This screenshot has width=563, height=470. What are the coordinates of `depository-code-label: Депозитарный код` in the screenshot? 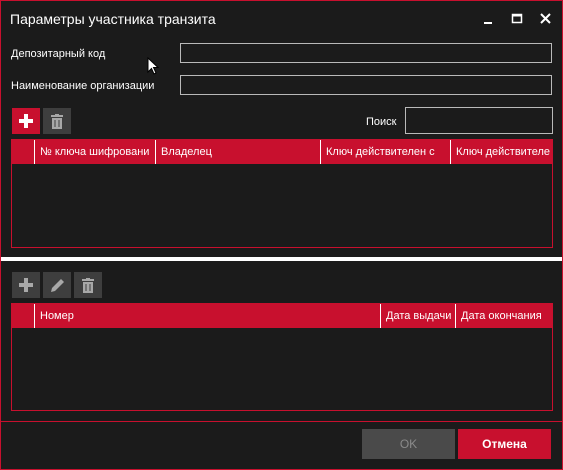 It's located at (58, 54).